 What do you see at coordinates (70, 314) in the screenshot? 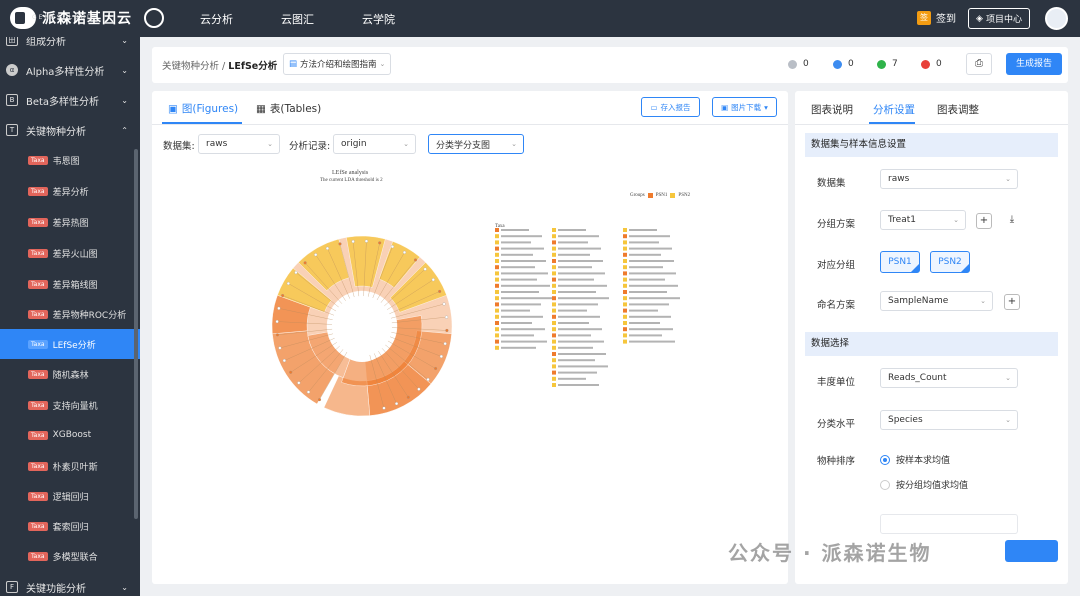
I see `sidebar-item-roc: Taxa 差异物种ROC分析` at bounding box center [70, 314].